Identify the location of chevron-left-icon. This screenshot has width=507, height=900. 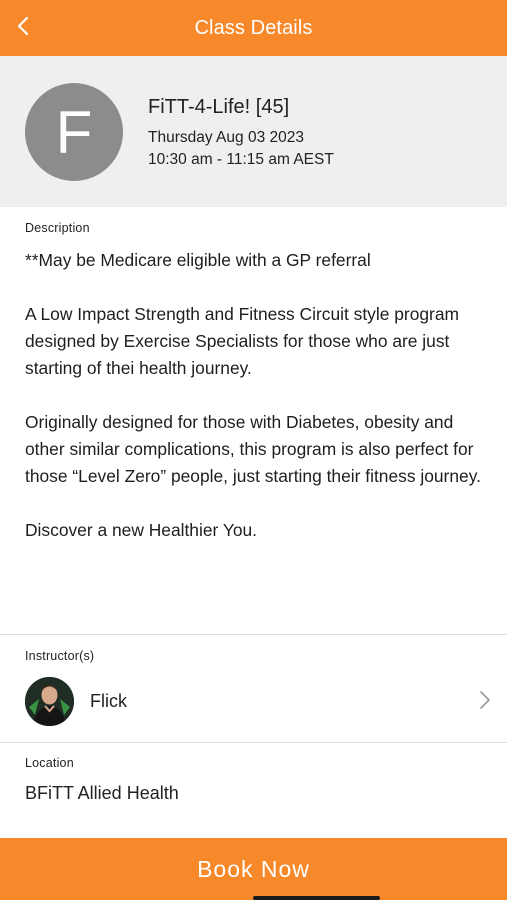
(23, 26).